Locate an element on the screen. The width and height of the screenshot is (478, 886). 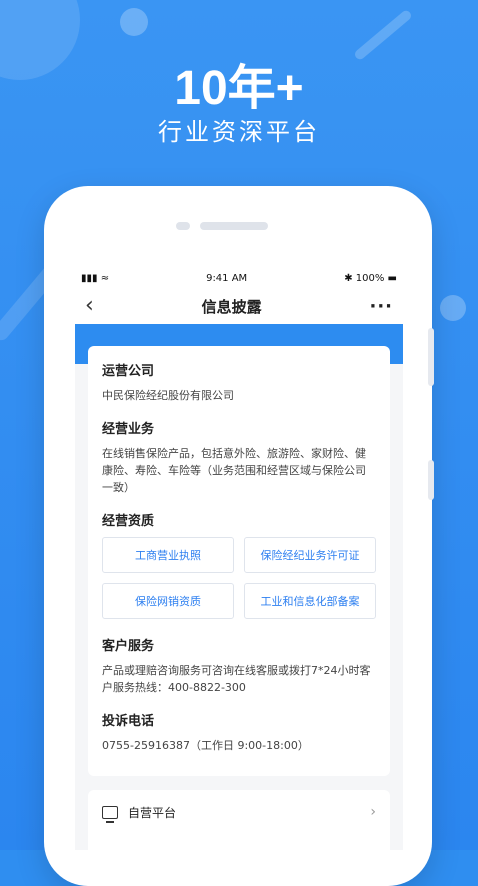
complaint-phone: 0755-25916387（工作日 9:00-18:00） is located at coordinates (205, 745).